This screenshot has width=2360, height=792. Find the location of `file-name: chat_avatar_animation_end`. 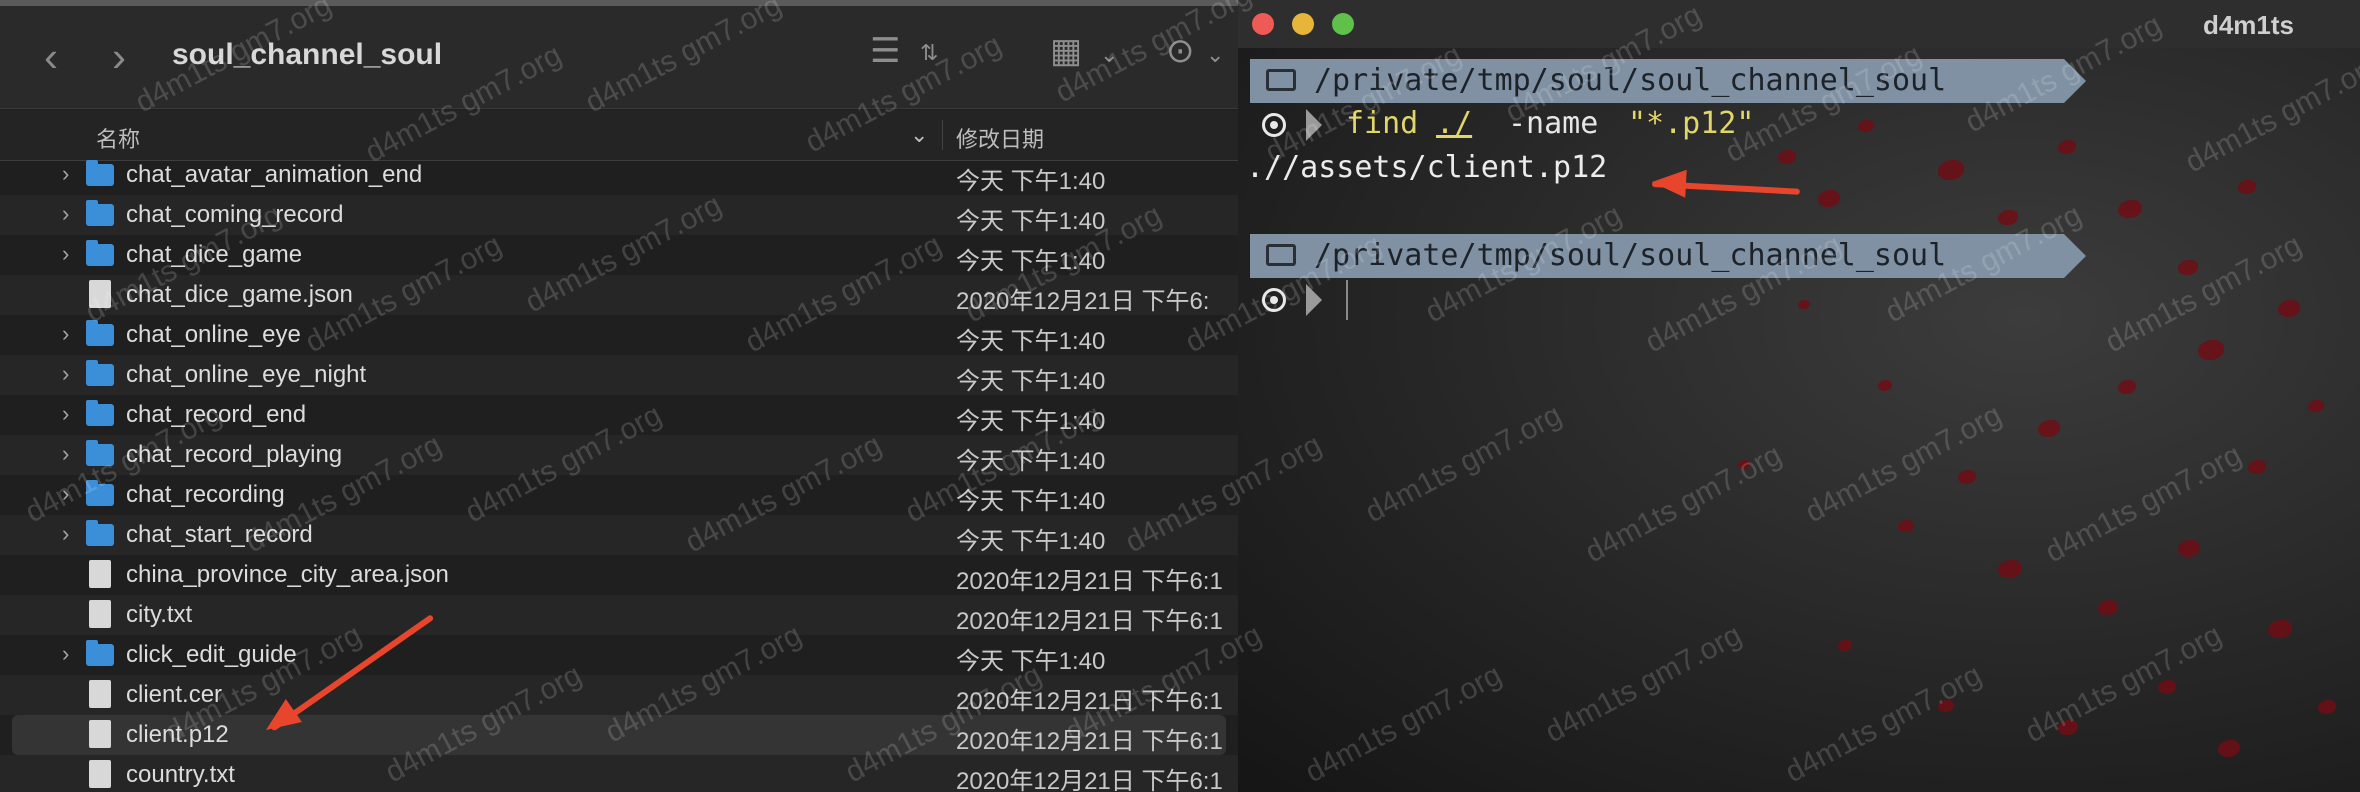

file-name: chat_avatar_animation_end is located at coordinates (274, 174).